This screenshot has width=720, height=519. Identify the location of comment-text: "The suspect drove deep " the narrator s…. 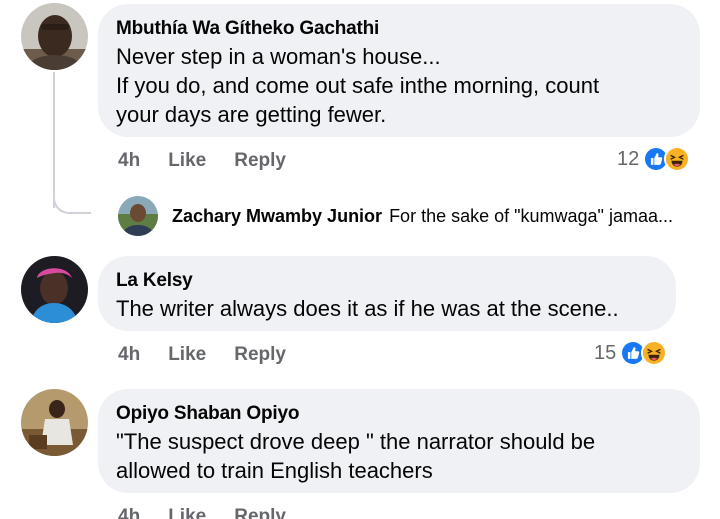
(356, 456).